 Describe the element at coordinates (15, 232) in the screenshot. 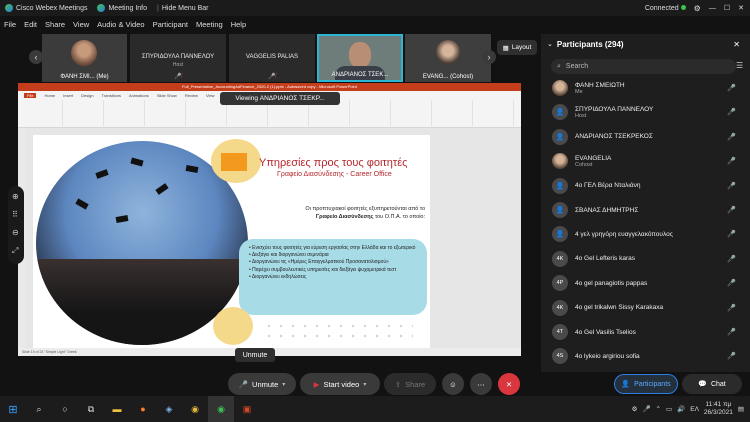

I see `zoom-out-icon: ⊖` at that location.